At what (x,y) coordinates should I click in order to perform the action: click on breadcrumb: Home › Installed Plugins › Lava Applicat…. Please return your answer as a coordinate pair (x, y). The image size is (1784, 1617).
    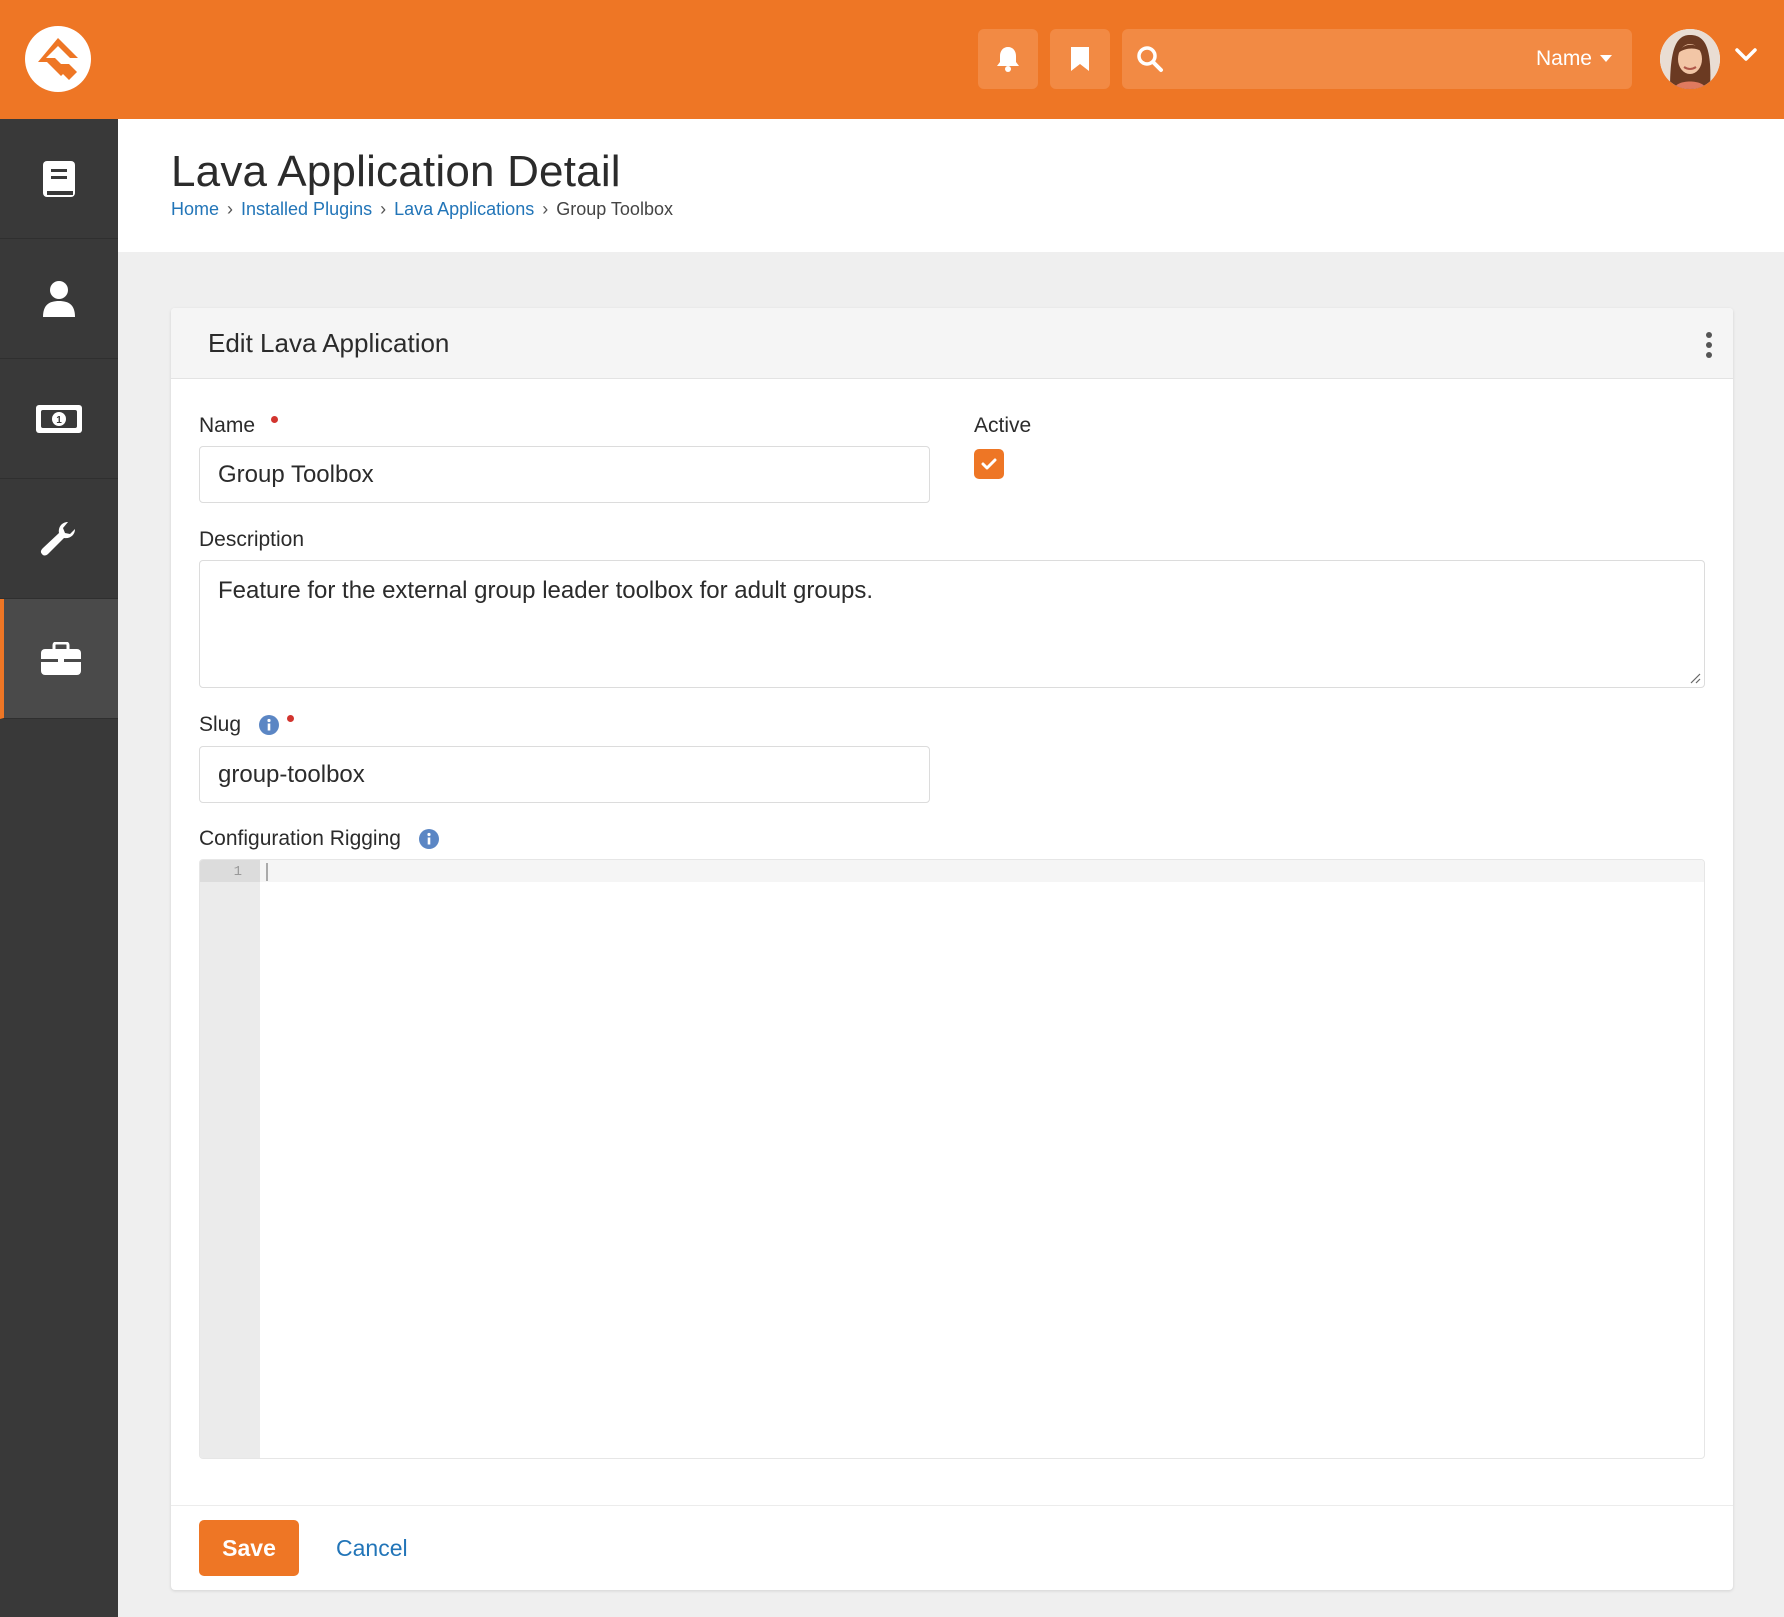
    Looking at the image, I should click on (422, 209).